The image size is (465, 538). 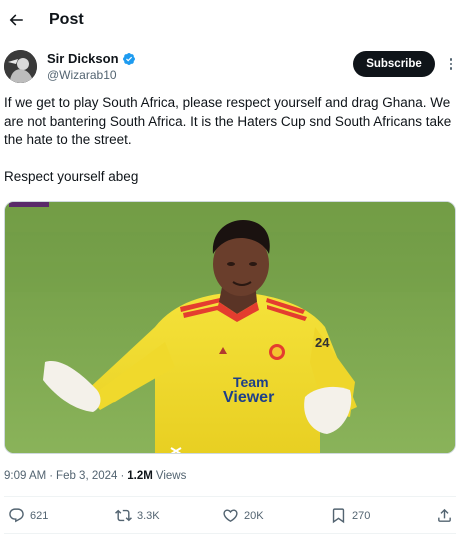 What do you see at coordinates (361, 515) in the screenshot?
I see `bookmark-count: 270` at bounding box center [361, 515].